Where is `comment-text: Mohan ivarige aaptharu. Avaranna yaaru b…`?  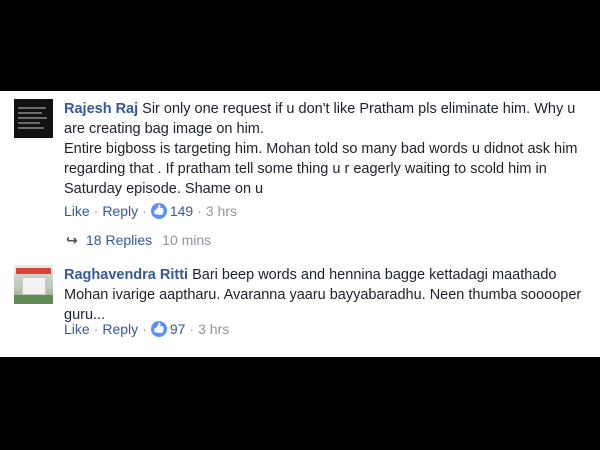 comment-text: Mohan ivarige aaptharu. Avaranna yaaru b… is located at coordinates (323, 295).